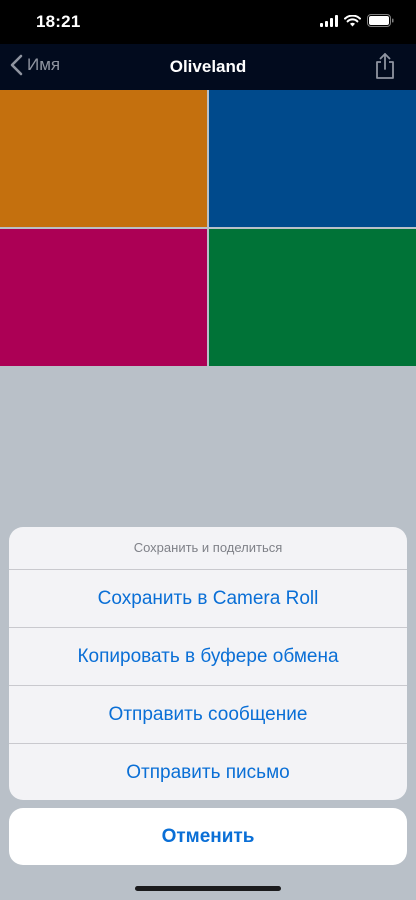  Describe the element at coordinates (208, 772) in the screenshot. I see `send-email-button: Отправить письмо` at that location.